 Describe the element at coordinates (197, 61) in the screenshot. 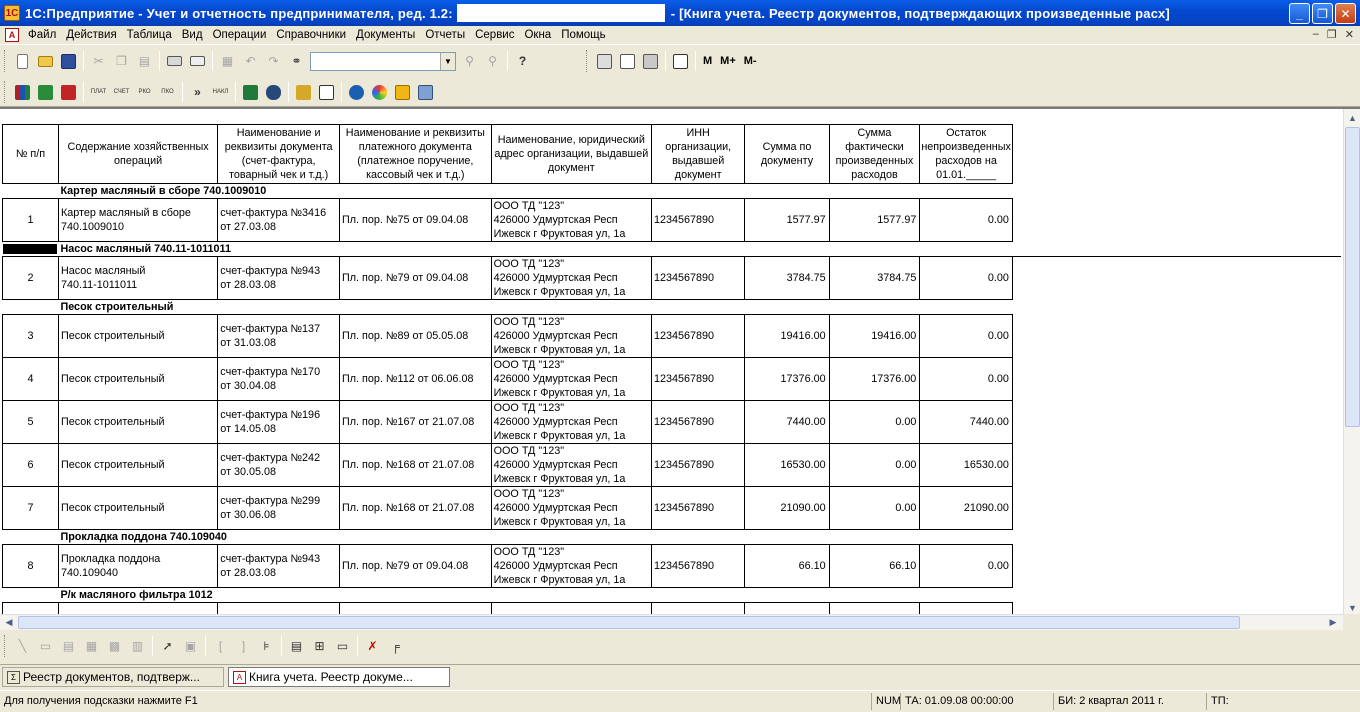

I see `print-preview-icon` at that location.